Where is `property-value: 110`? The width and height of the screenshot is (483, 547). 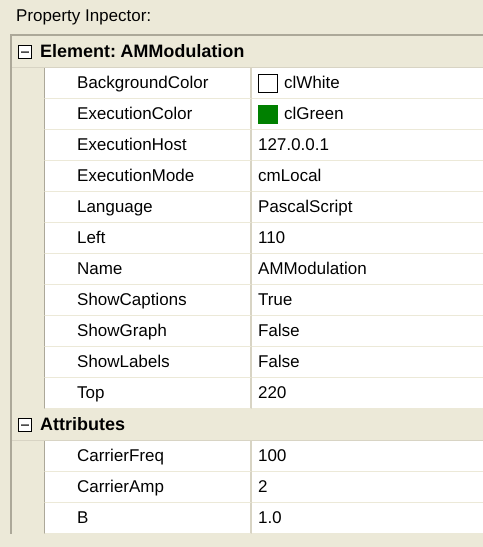 property-value: 110 is located at coordinates (272, 238).